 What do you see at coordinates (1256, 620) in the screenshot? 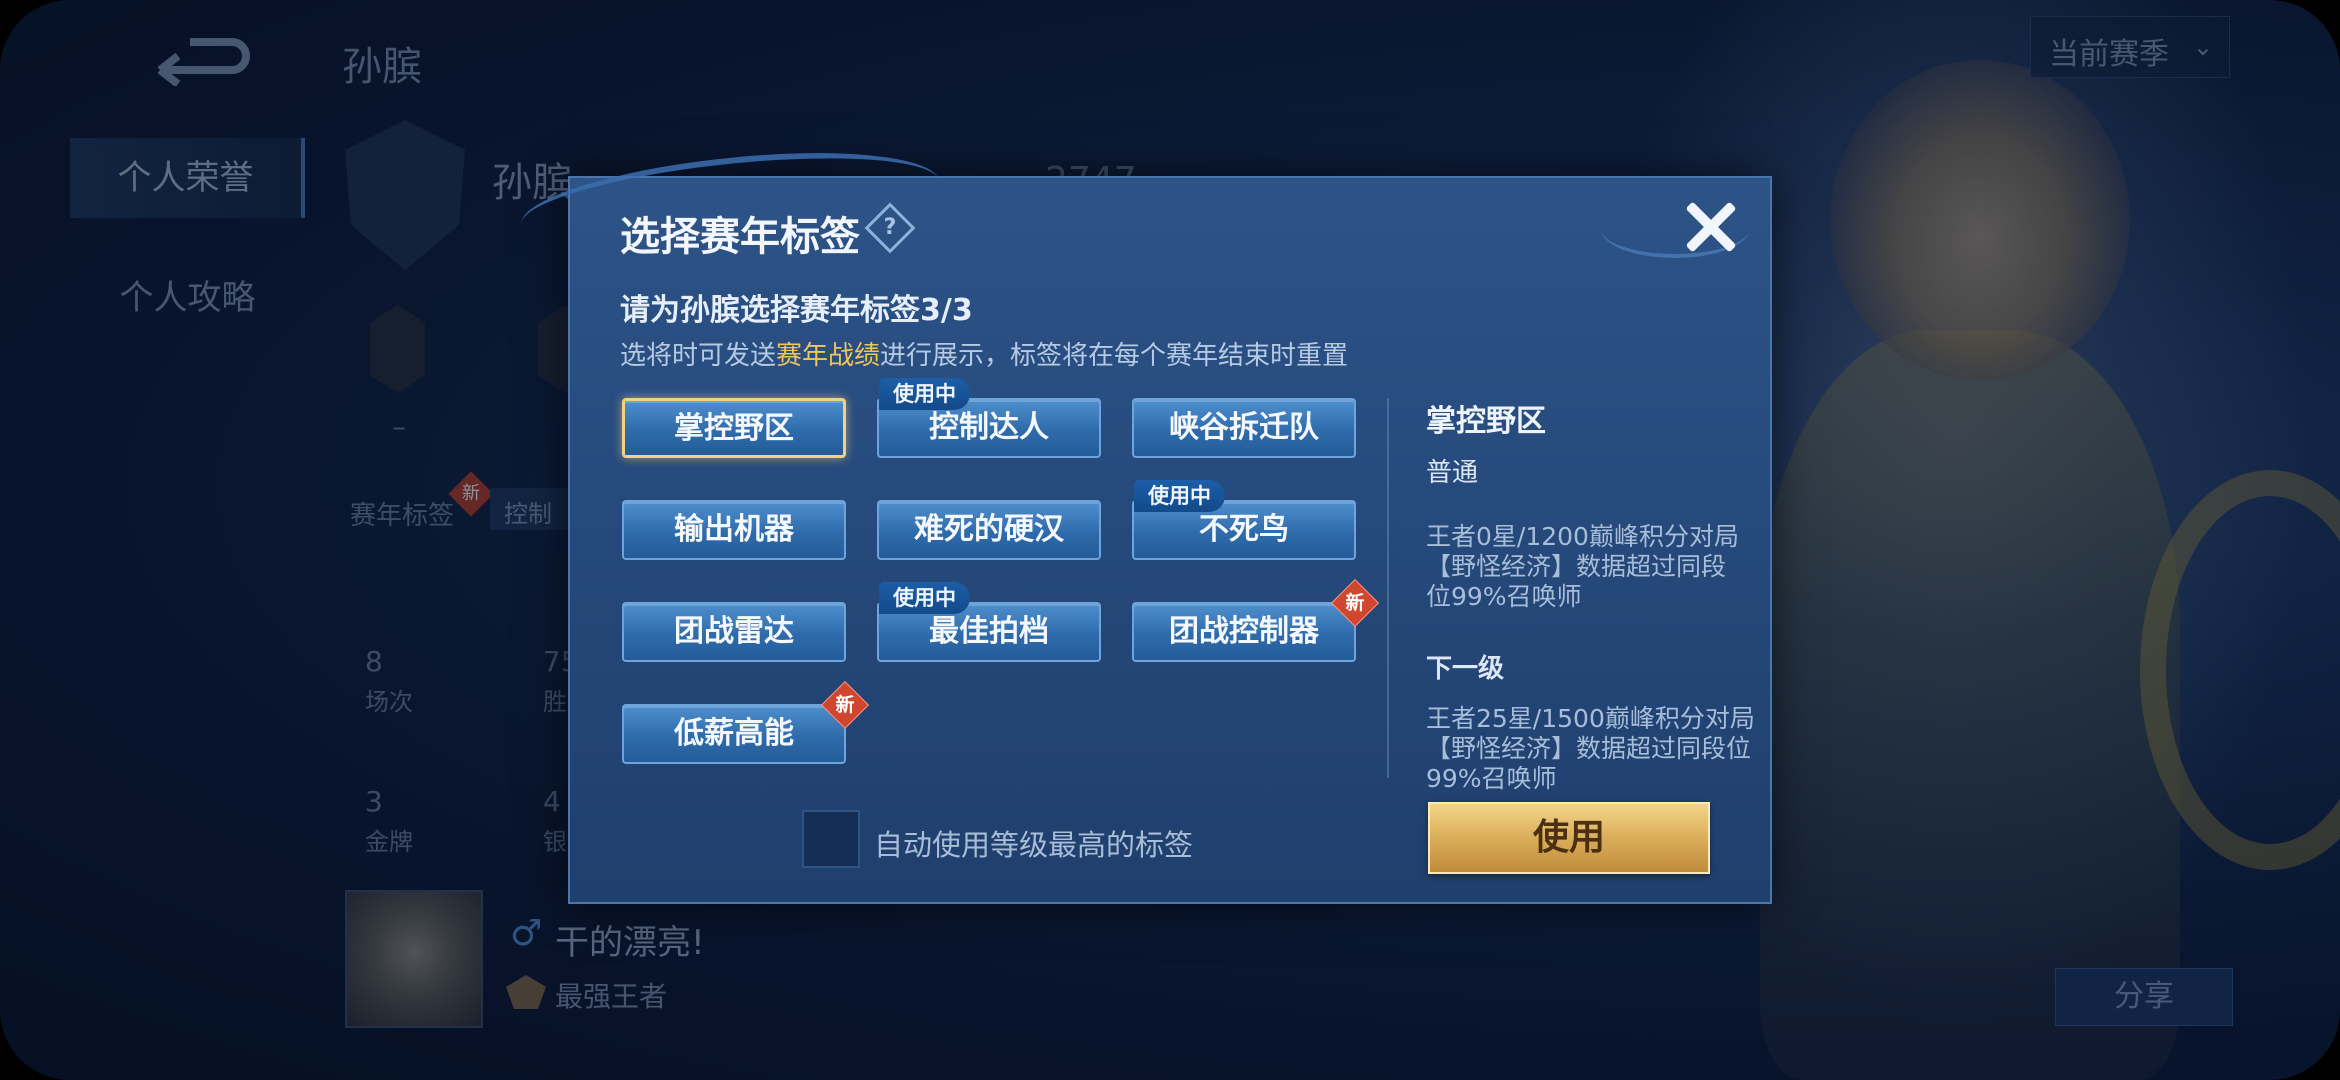
I see `tag-button-teamfight-controller: 新 团战控制器` at bounding box center [1256, 620].